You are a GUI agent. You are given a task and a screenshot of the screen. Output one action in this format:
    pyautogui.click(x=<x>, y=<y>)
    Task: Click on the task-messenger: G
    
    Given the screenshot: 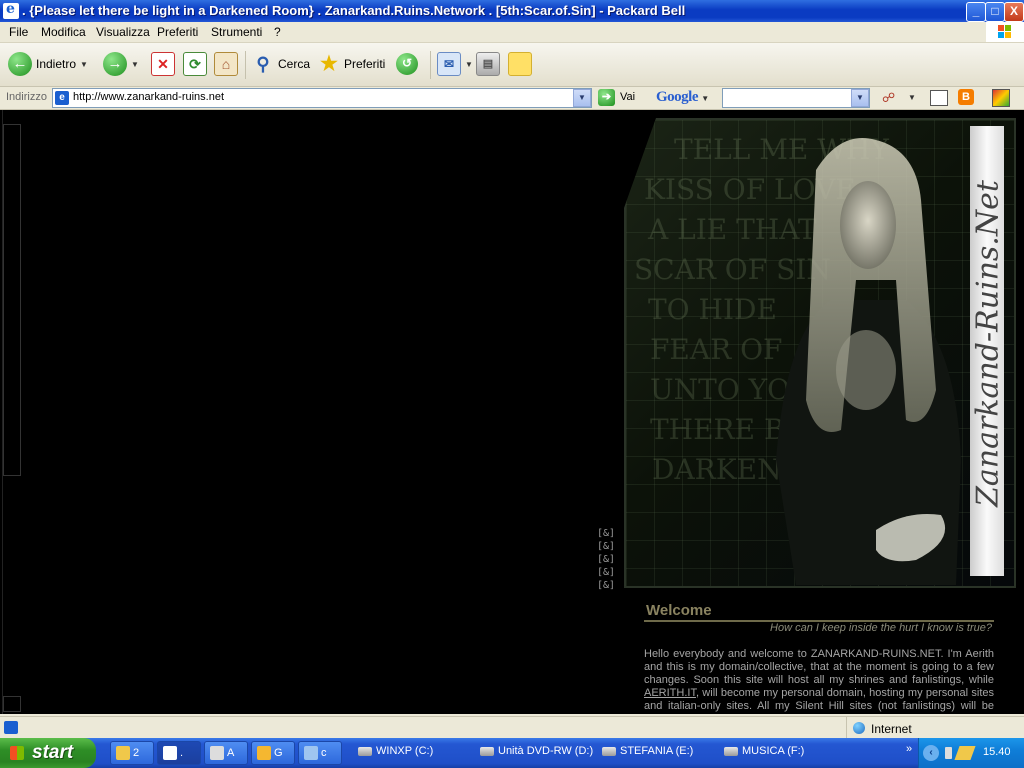 What is the action you would take?
    pyautogui.click(x=273, y=753)
    